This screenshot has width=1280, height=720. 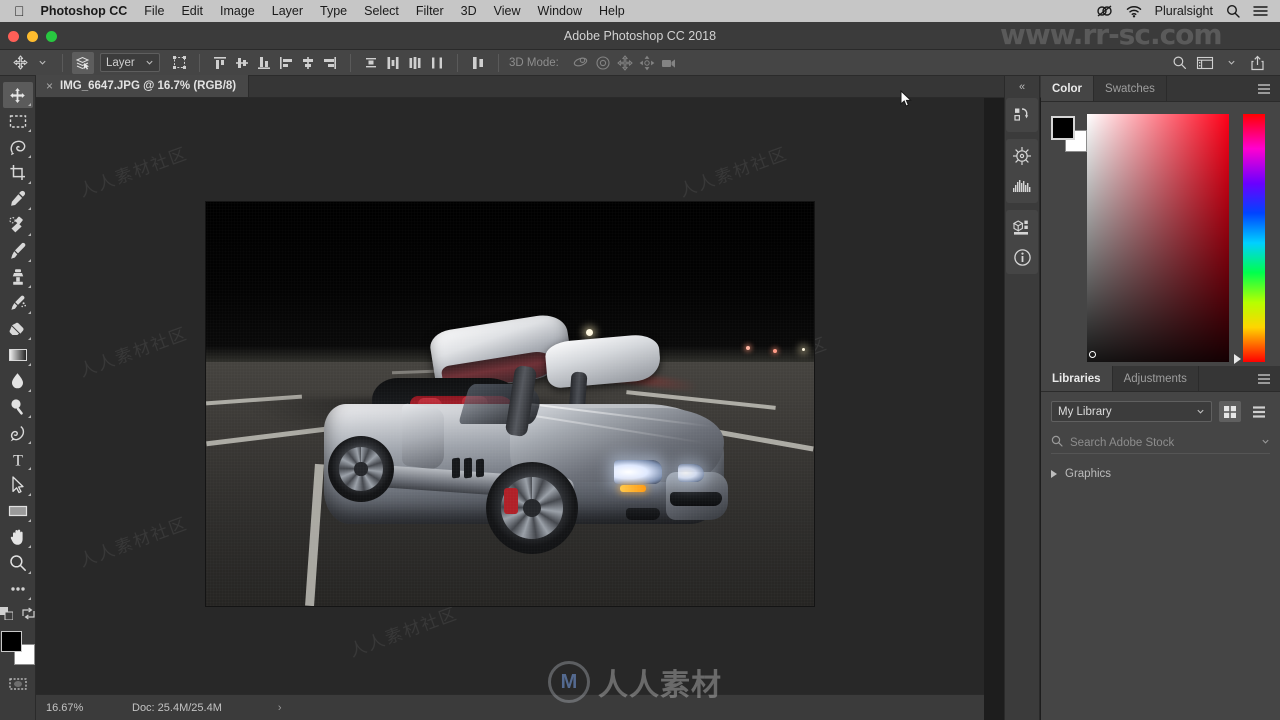 I want to click on align-distribute-extras-icon, so click(x=478, y=63).